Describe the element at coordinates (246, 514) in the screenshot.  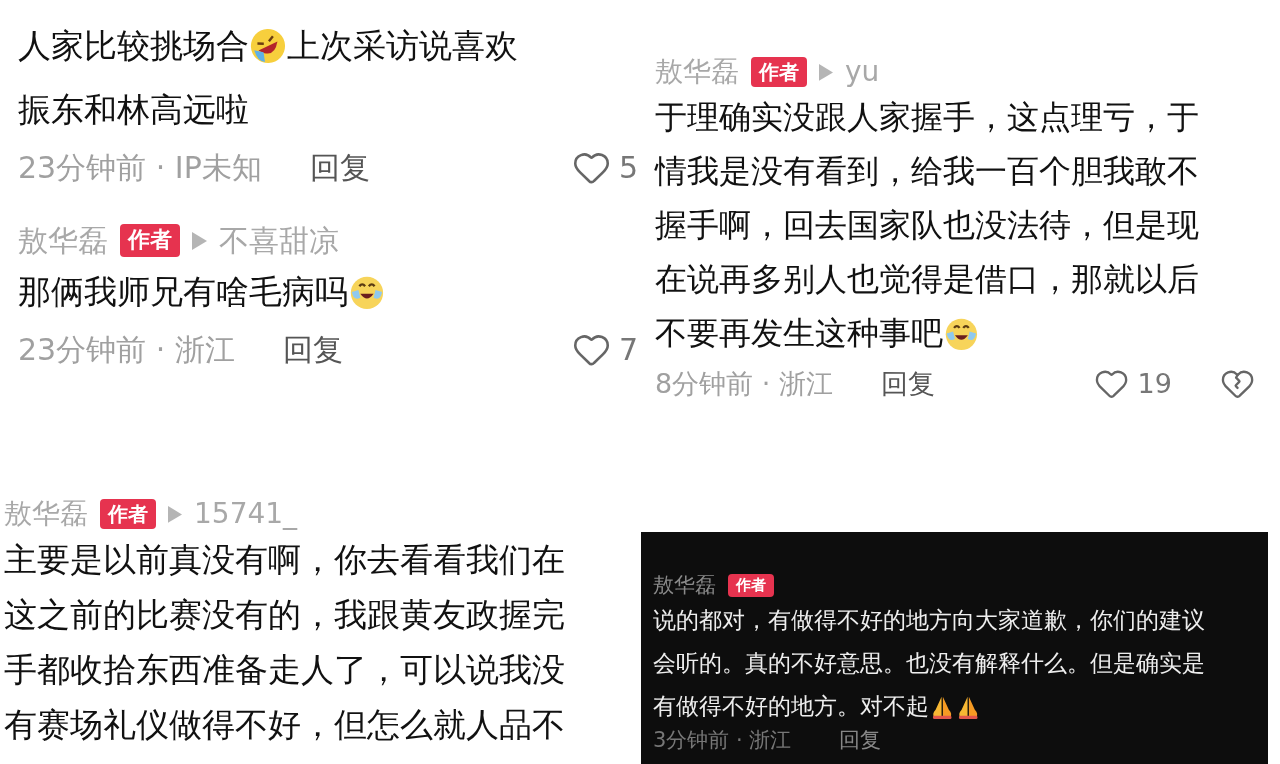
I see `reply-to-name: 15741_` at that location.